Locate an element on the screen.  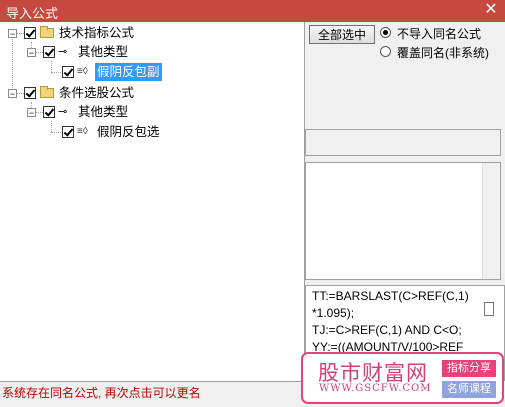
code-line: *1.095); is located at coordinates (333, 313).